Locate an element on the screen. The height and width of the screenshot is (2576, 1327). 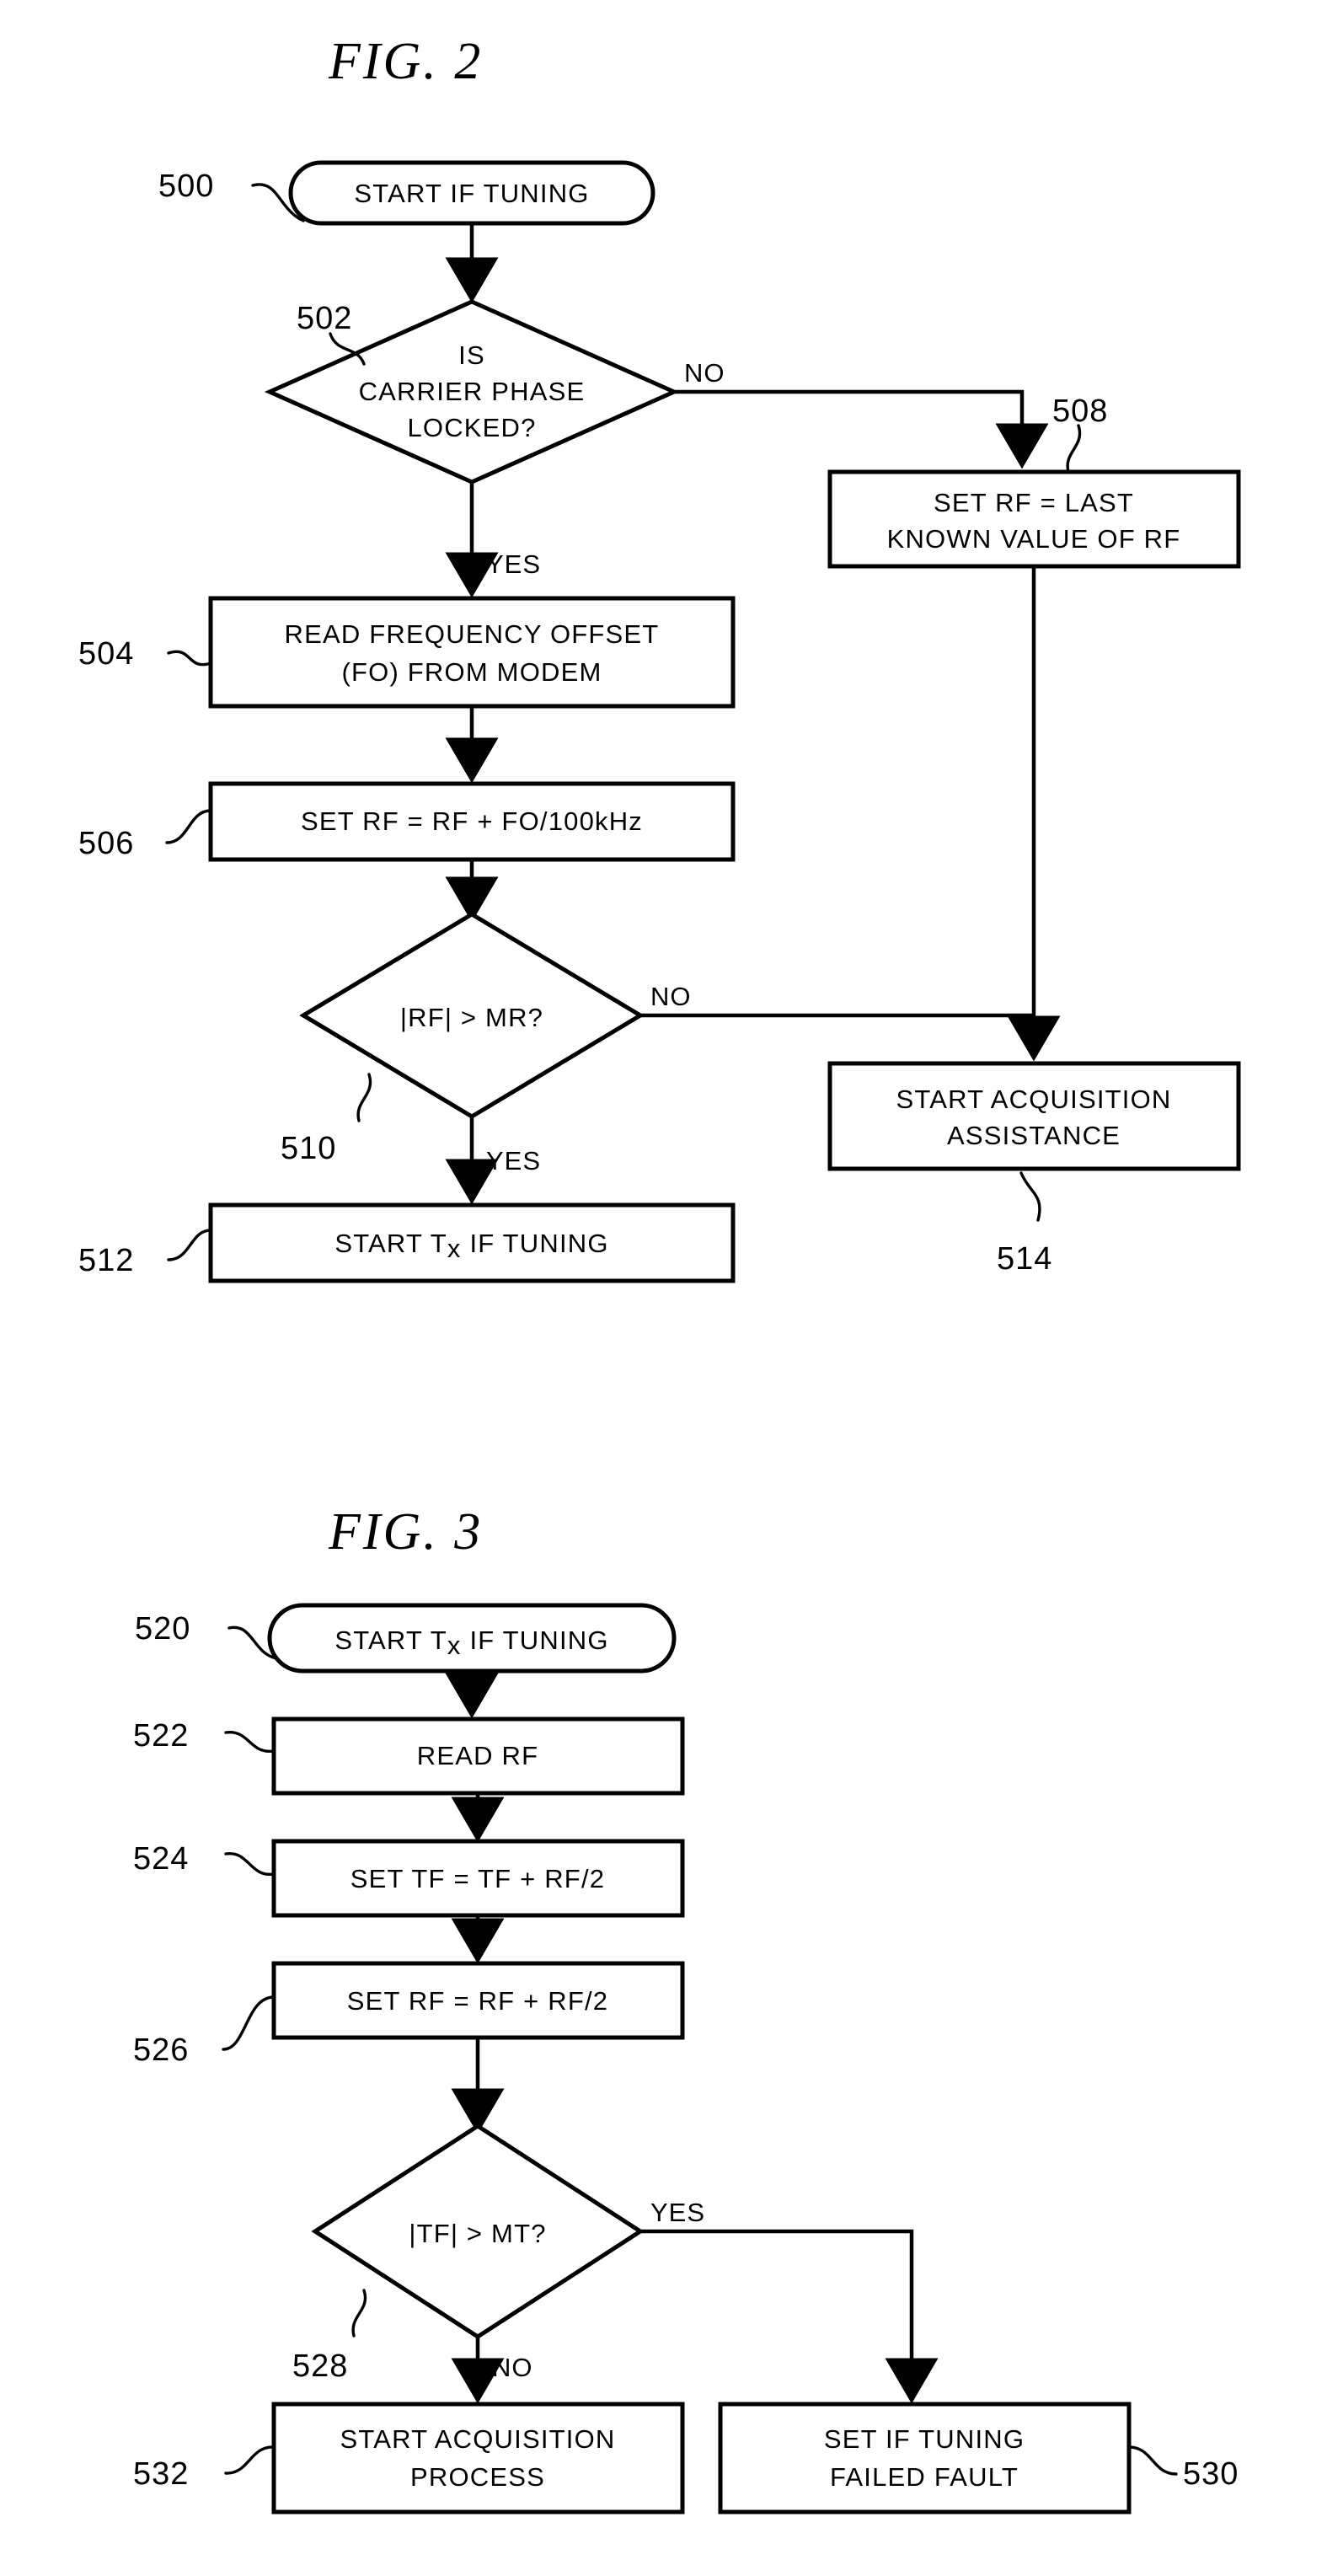
node-504-read-frequency-offset: READ FREQUENCY OFFSET (FO) FROM MODEM is located at coordinates (472, 652).